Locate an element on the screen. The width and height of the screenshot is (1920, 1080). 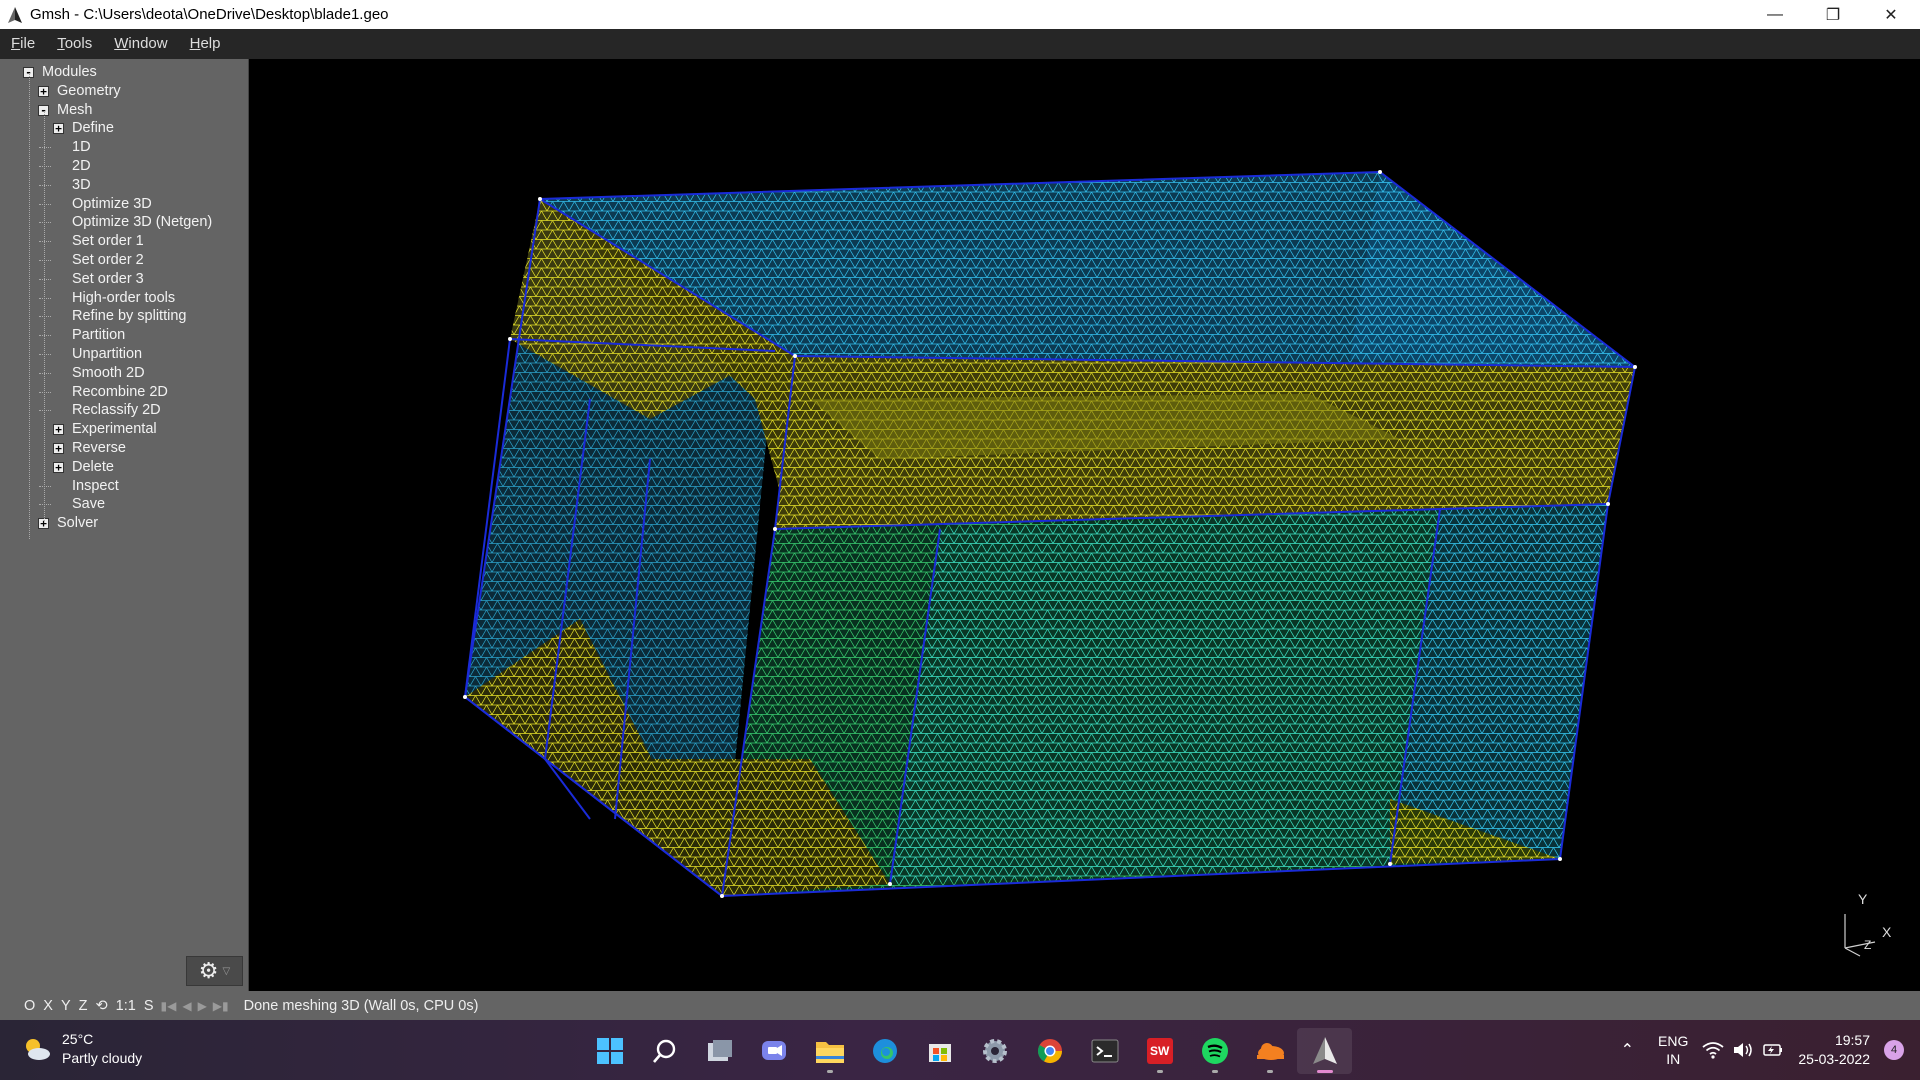
edge-icon is located at coordinates (884, 1051).